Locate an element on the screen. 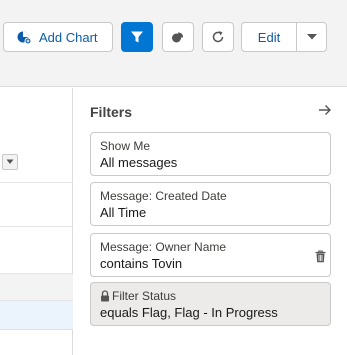  add-chart-label: Add Chart is located at coordinates (68, 37).